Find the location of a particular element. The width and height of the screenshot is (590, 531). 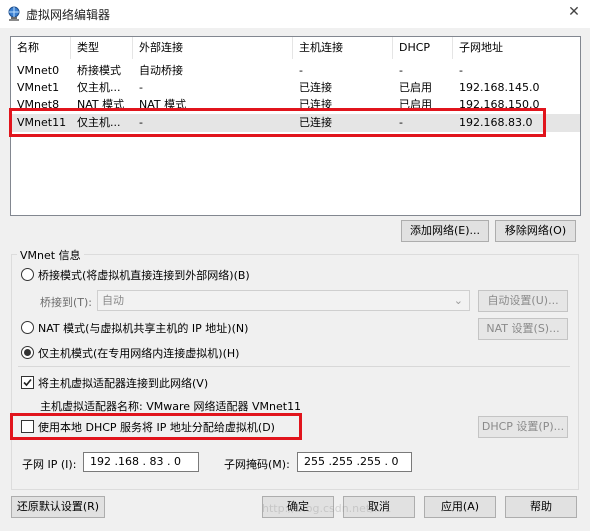

bridged-label: 桥接模式(将虚拟机直接连接到外部网络)(B) is located at coordinates (144, 275).